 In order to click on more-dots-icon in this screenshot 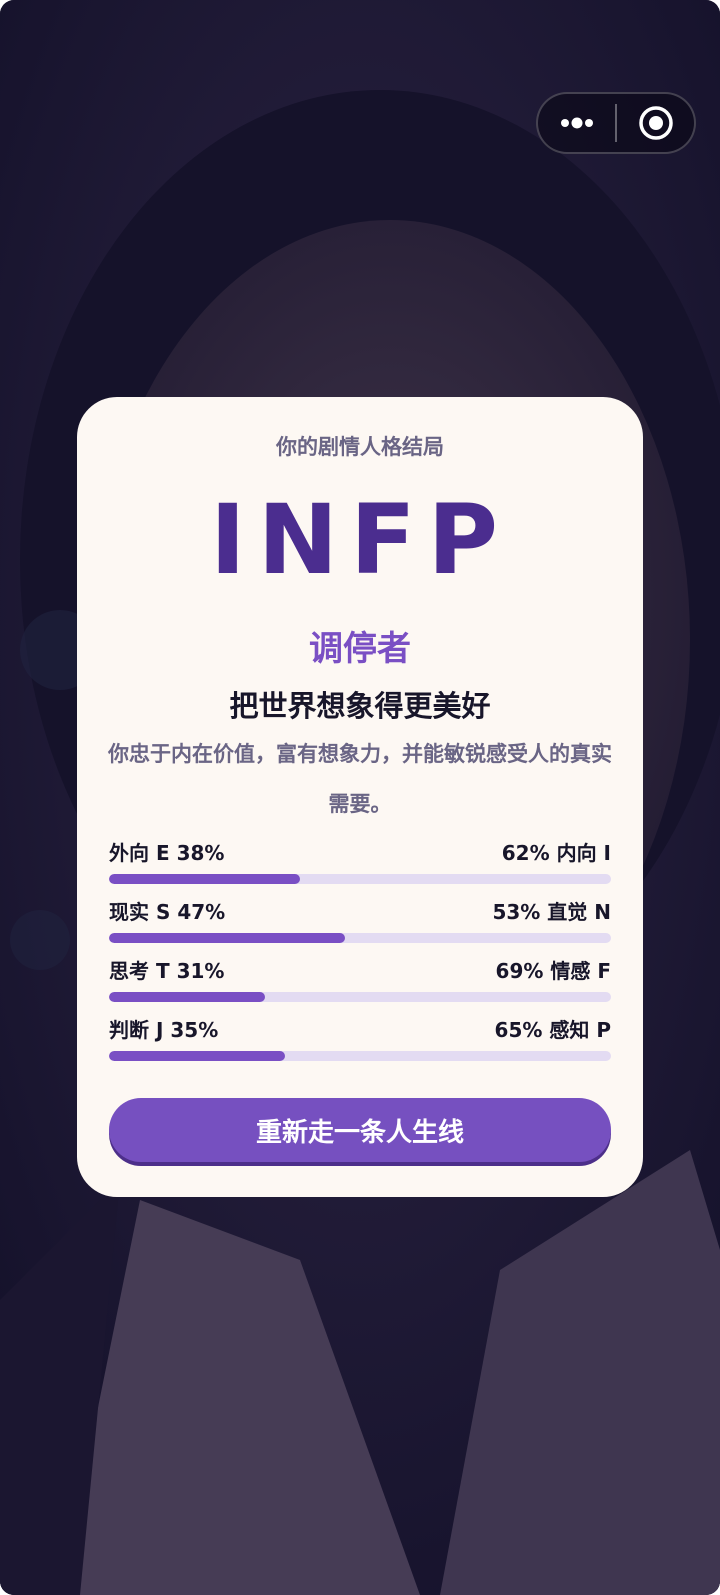, I will do `click(576, 123)`.